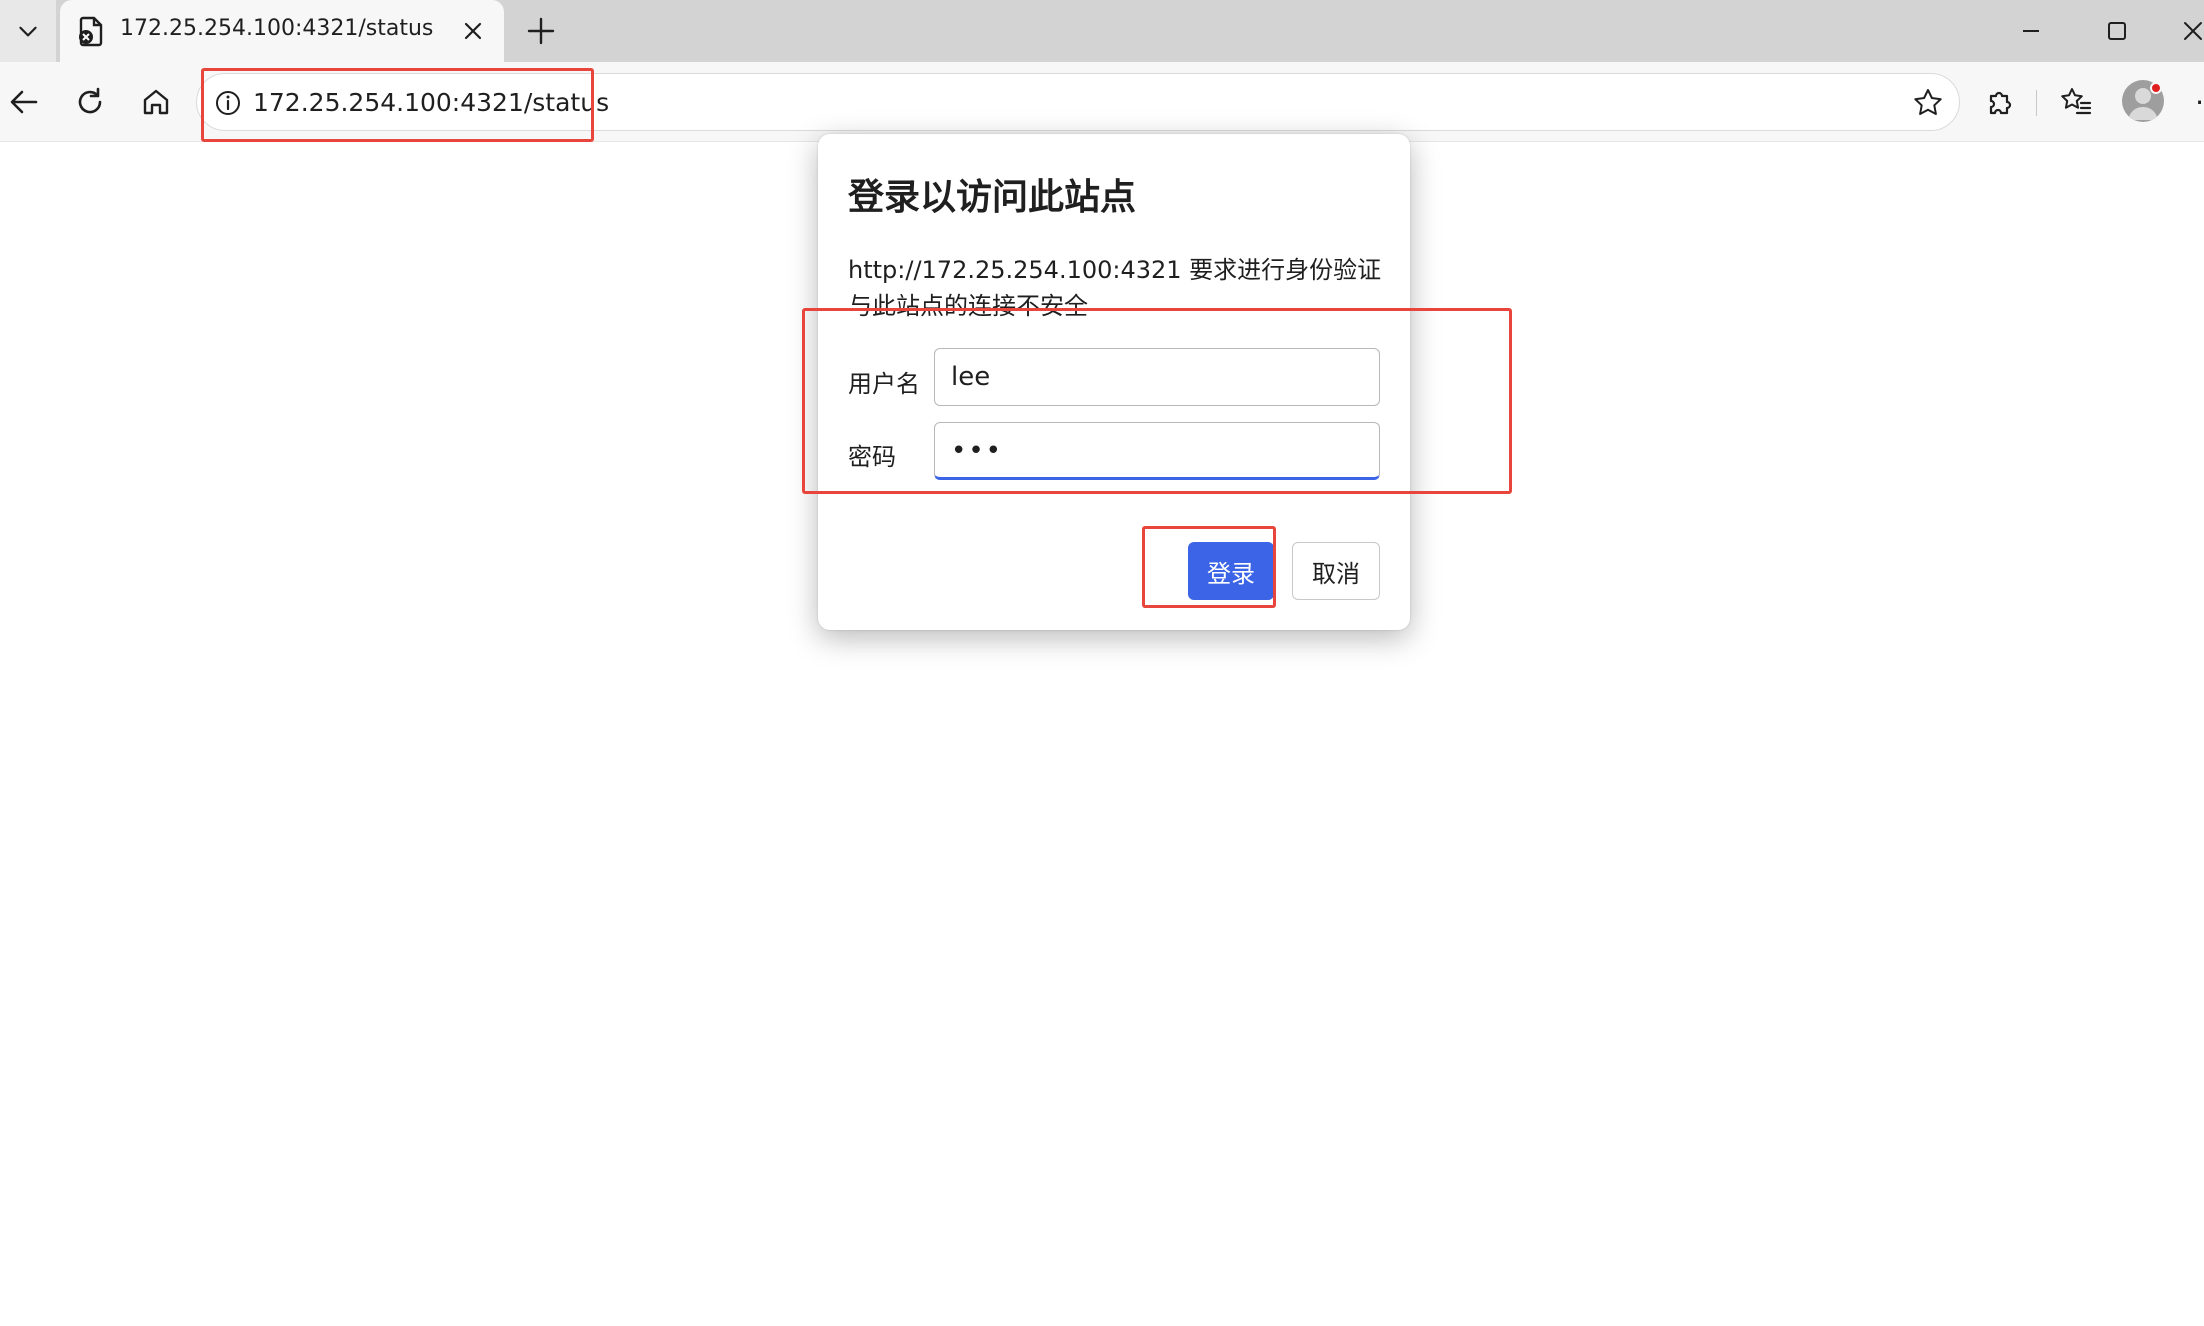 Image resolution: width=2204 pixels, height=1326 pixels. I want to click on back-arrow-icon, so click(24, 102).